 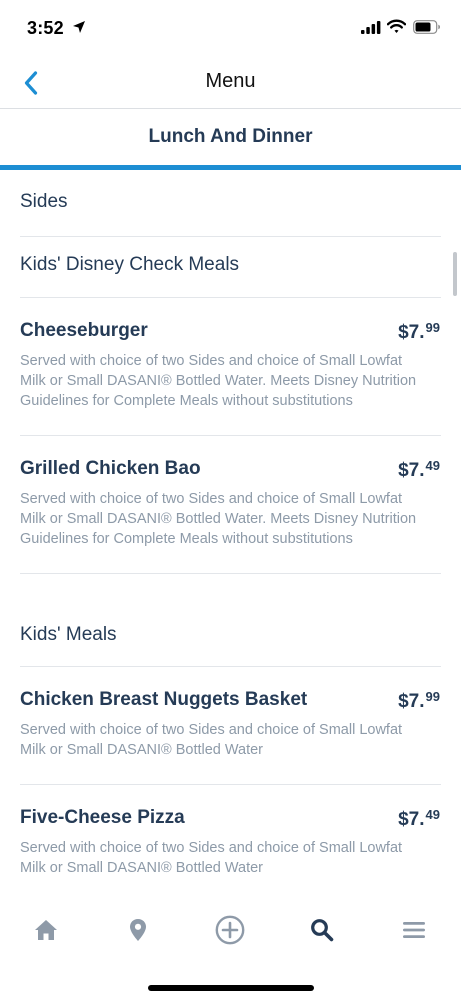 What do you see at coordinates (371, 27) in the screenshot?
I see `cellular-signal-icon` at bounding box center [371, 27].